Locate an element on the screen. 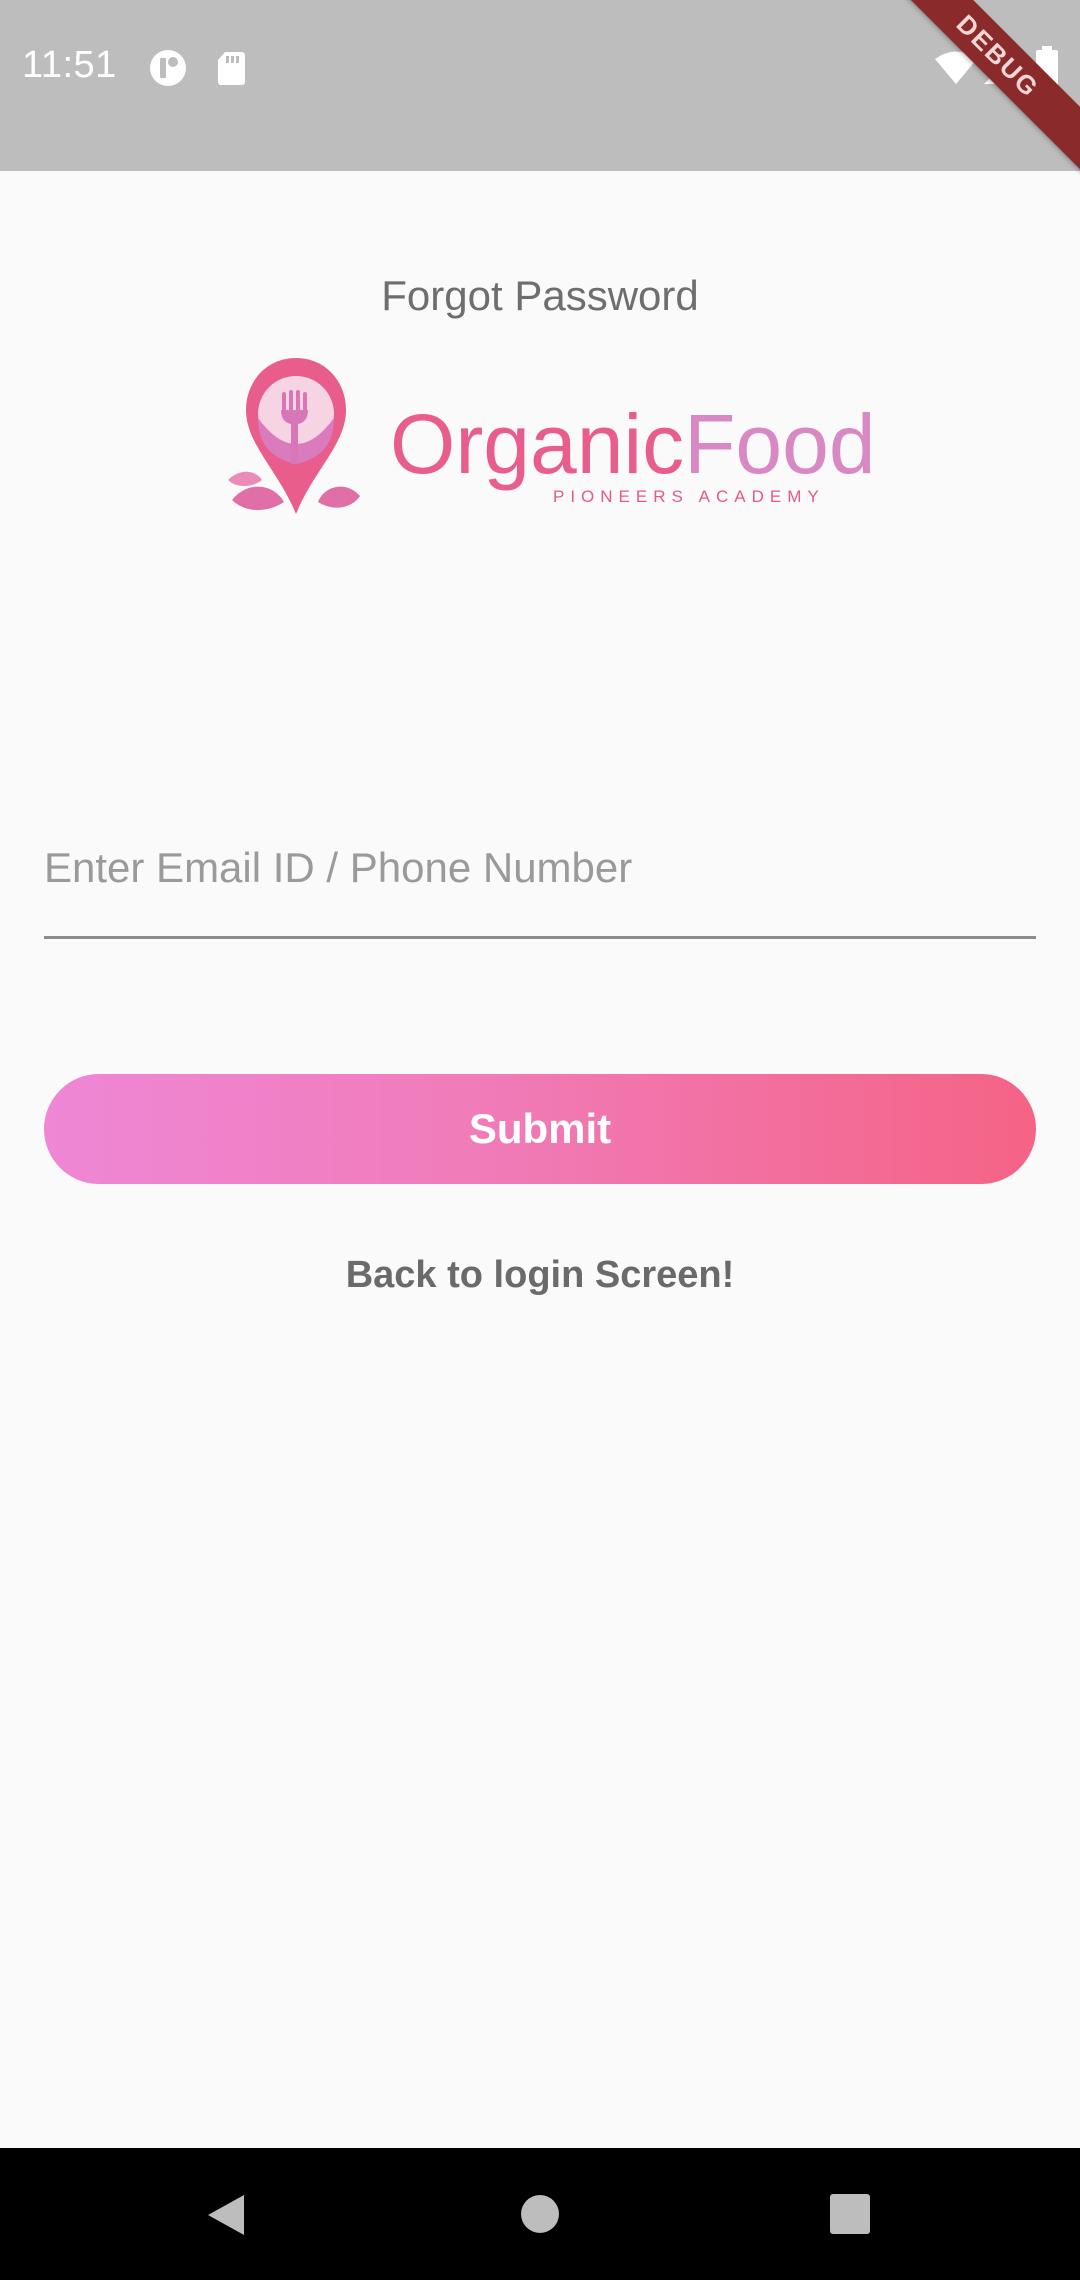  logo-tagline: PIONEERS ACADEMY is located at coordinates (689, 496).